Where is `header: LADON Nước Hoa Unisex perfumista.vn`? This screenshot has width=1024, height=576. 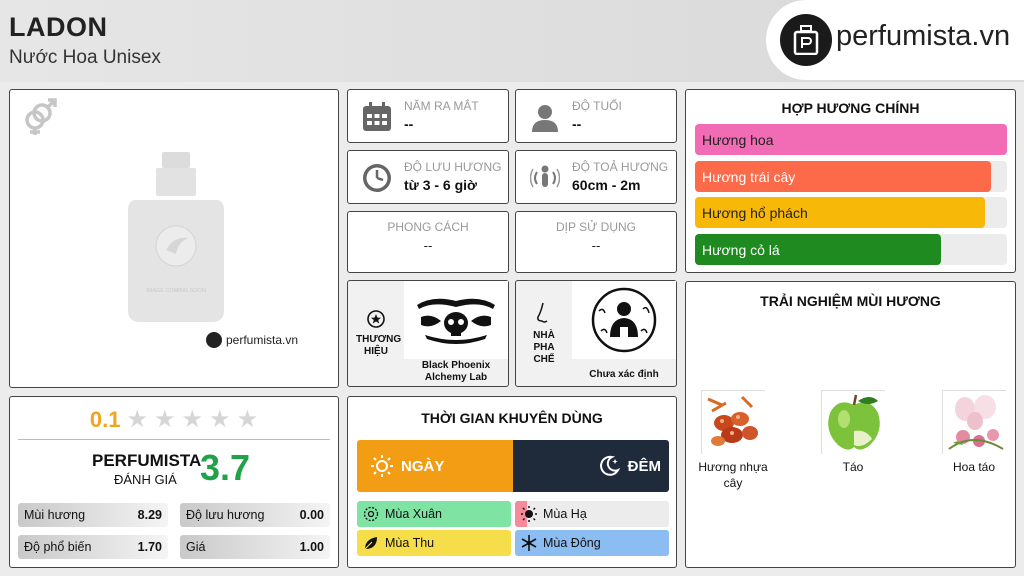
header: LADON Nước Hoa Unisex perfumista.vn is located at coordinates (512, 41).